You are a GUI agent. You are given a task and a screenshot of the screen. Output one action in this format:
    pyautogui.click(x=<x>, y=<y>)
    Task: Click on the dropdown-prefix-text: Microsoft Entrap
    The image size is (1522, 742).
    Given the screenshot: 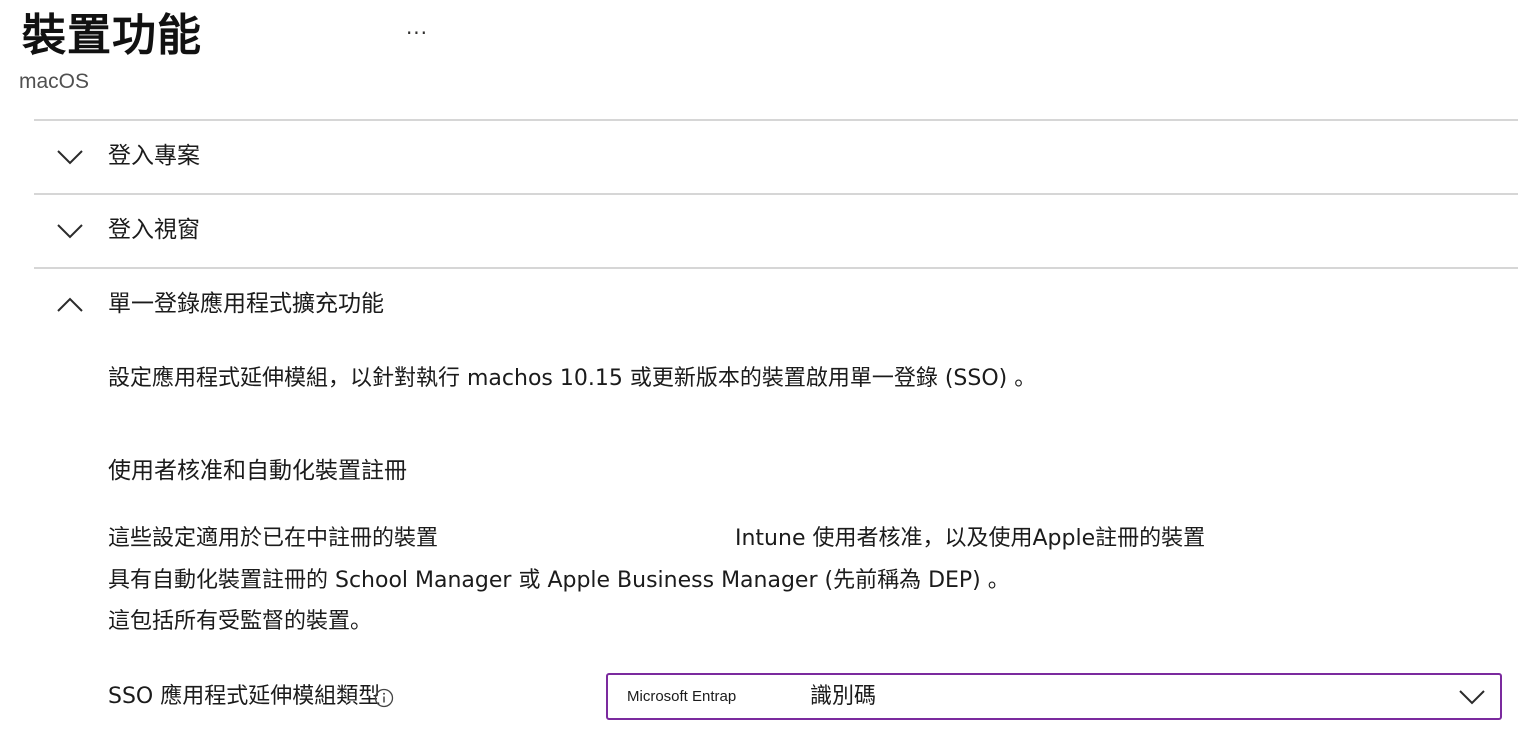 What is the action you would take?
    pyautogui.click(x=682, y=696)
    